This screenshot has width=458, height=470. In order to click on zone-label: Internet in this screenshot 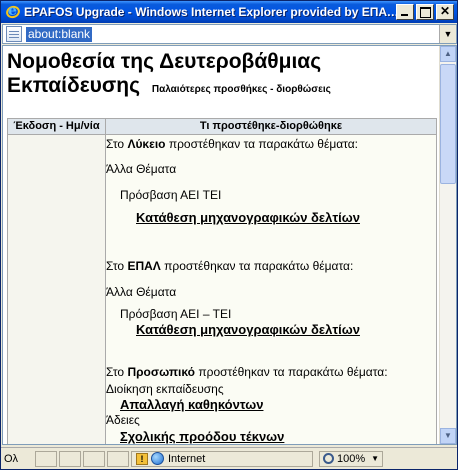, I will do `click(187, 458)`.